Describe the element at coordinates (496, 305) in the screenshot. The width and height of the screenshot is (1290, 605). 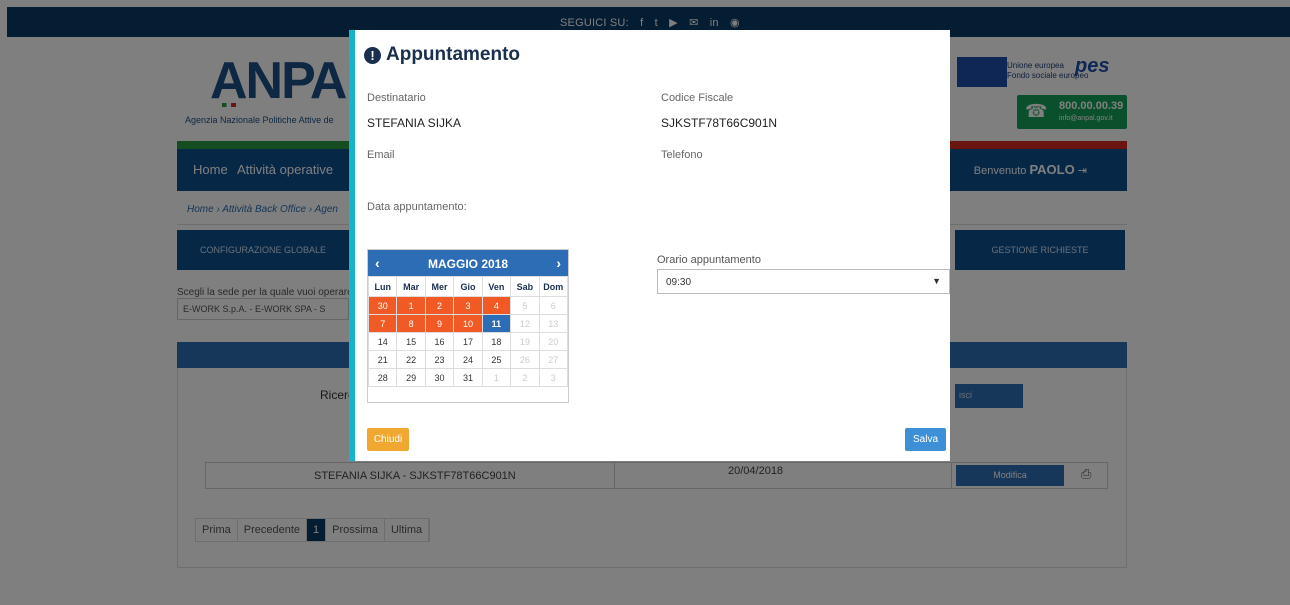
I see `calendar-day: 4` at that location.